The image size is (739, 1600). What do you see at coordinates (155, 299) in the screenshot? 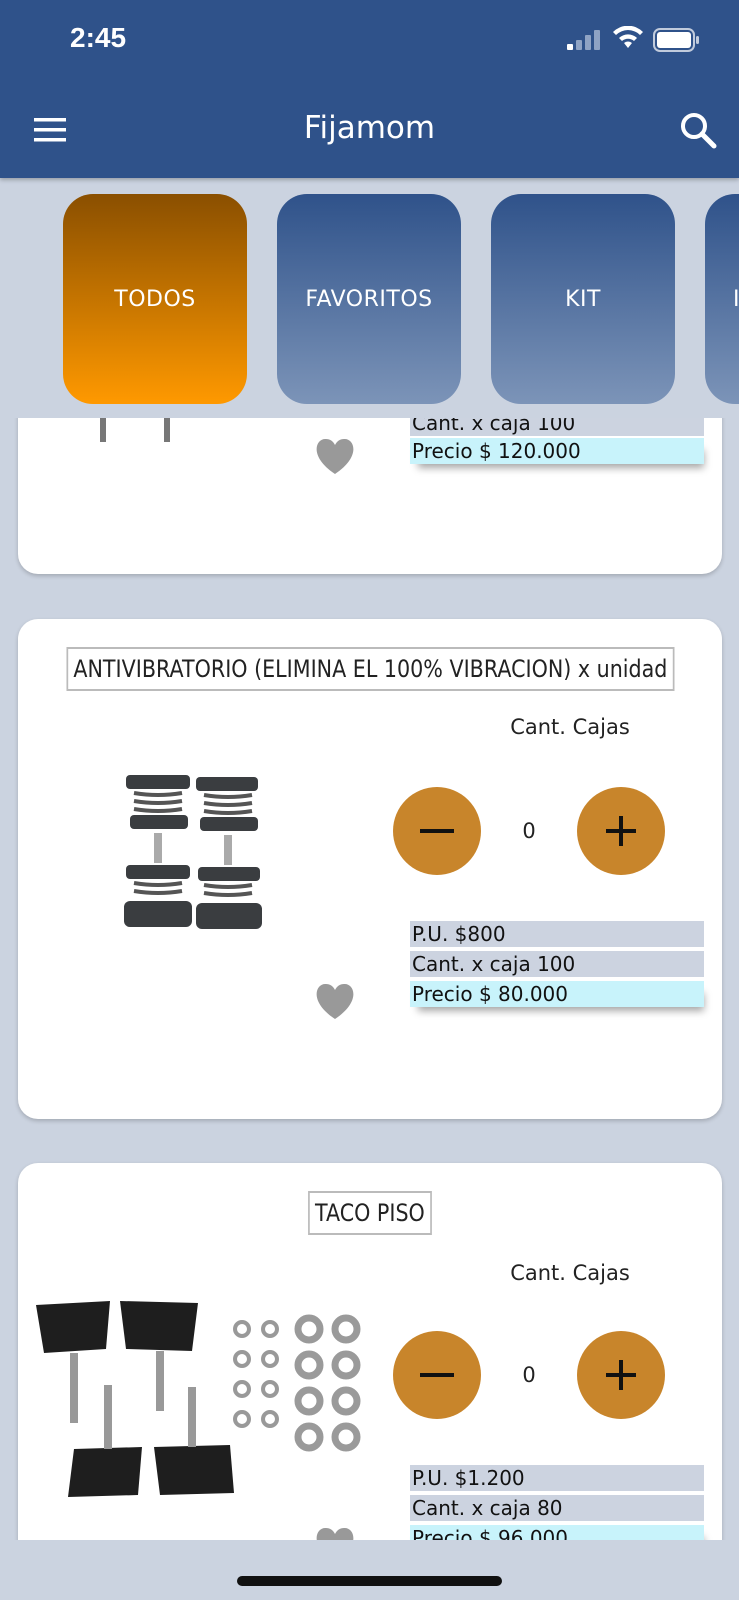
I see `tab-todos: TODOS` at bounding box center [155, 299].